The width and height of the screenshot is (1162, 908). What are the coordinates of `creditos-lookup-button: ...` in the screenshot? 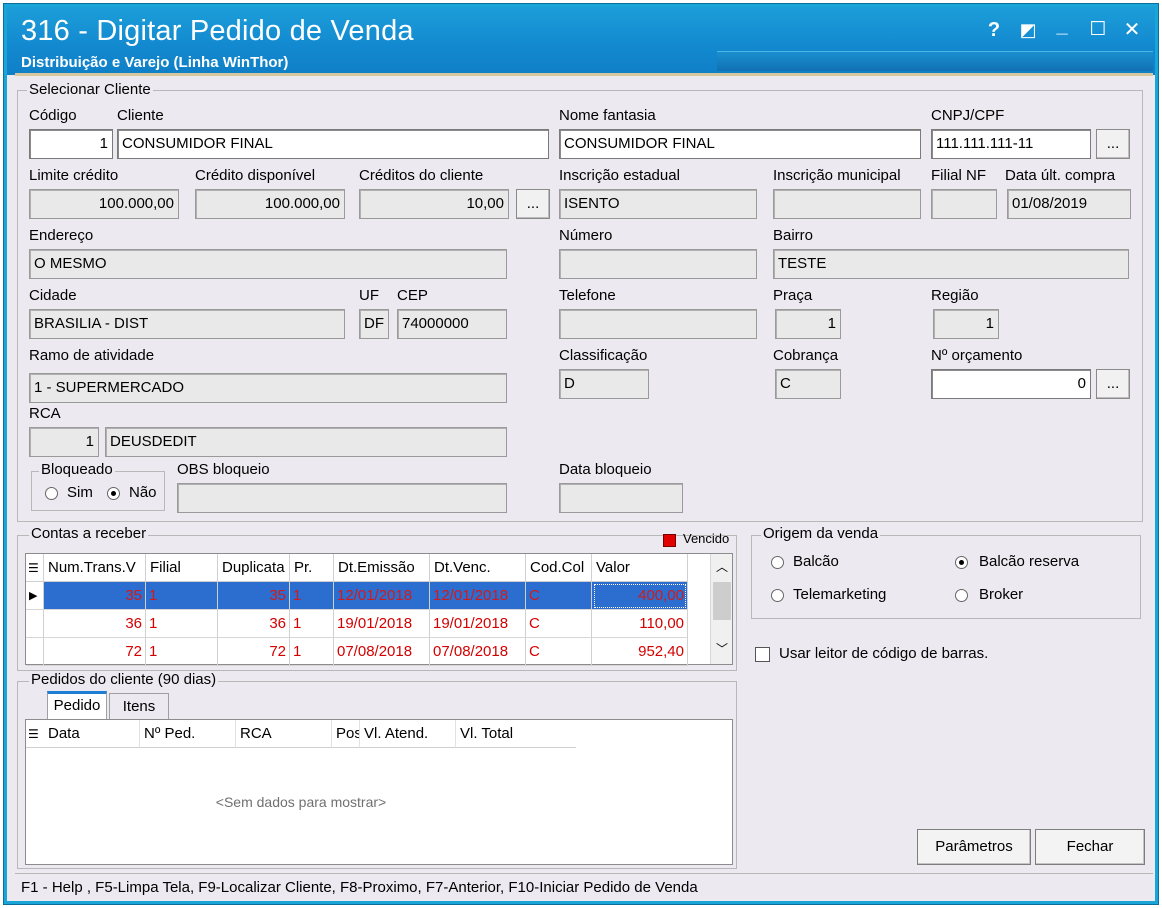 It's located at (533, 204).